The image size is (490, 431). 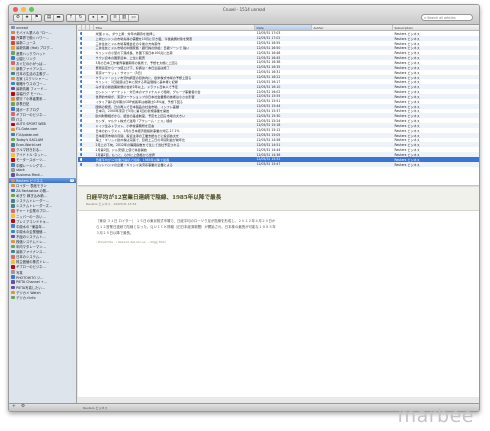 I want to click on next-button: ▸, so click(x=102, y=18).